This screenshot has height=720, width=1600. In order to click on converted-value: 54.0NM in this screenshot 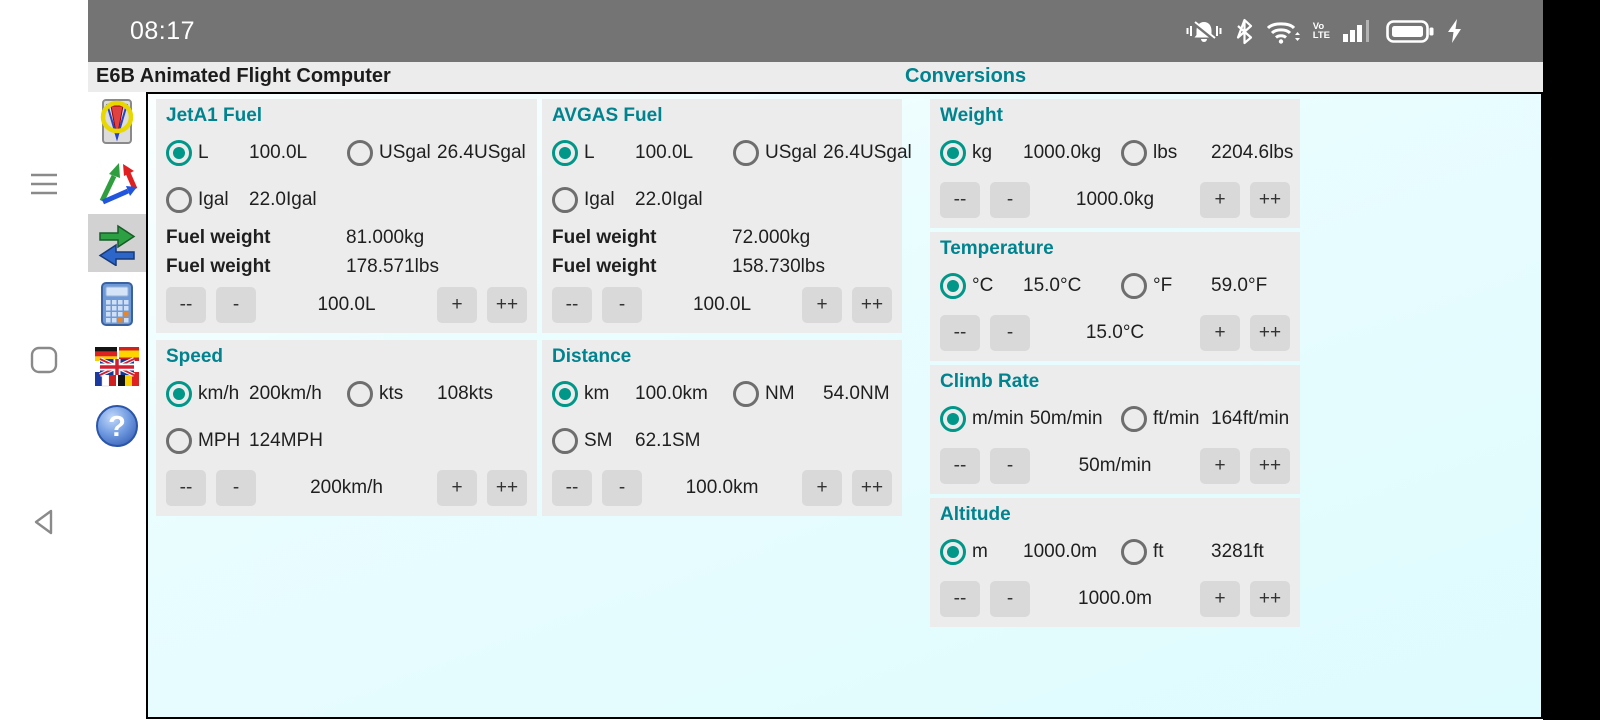, I will do `click(856, 393)`.